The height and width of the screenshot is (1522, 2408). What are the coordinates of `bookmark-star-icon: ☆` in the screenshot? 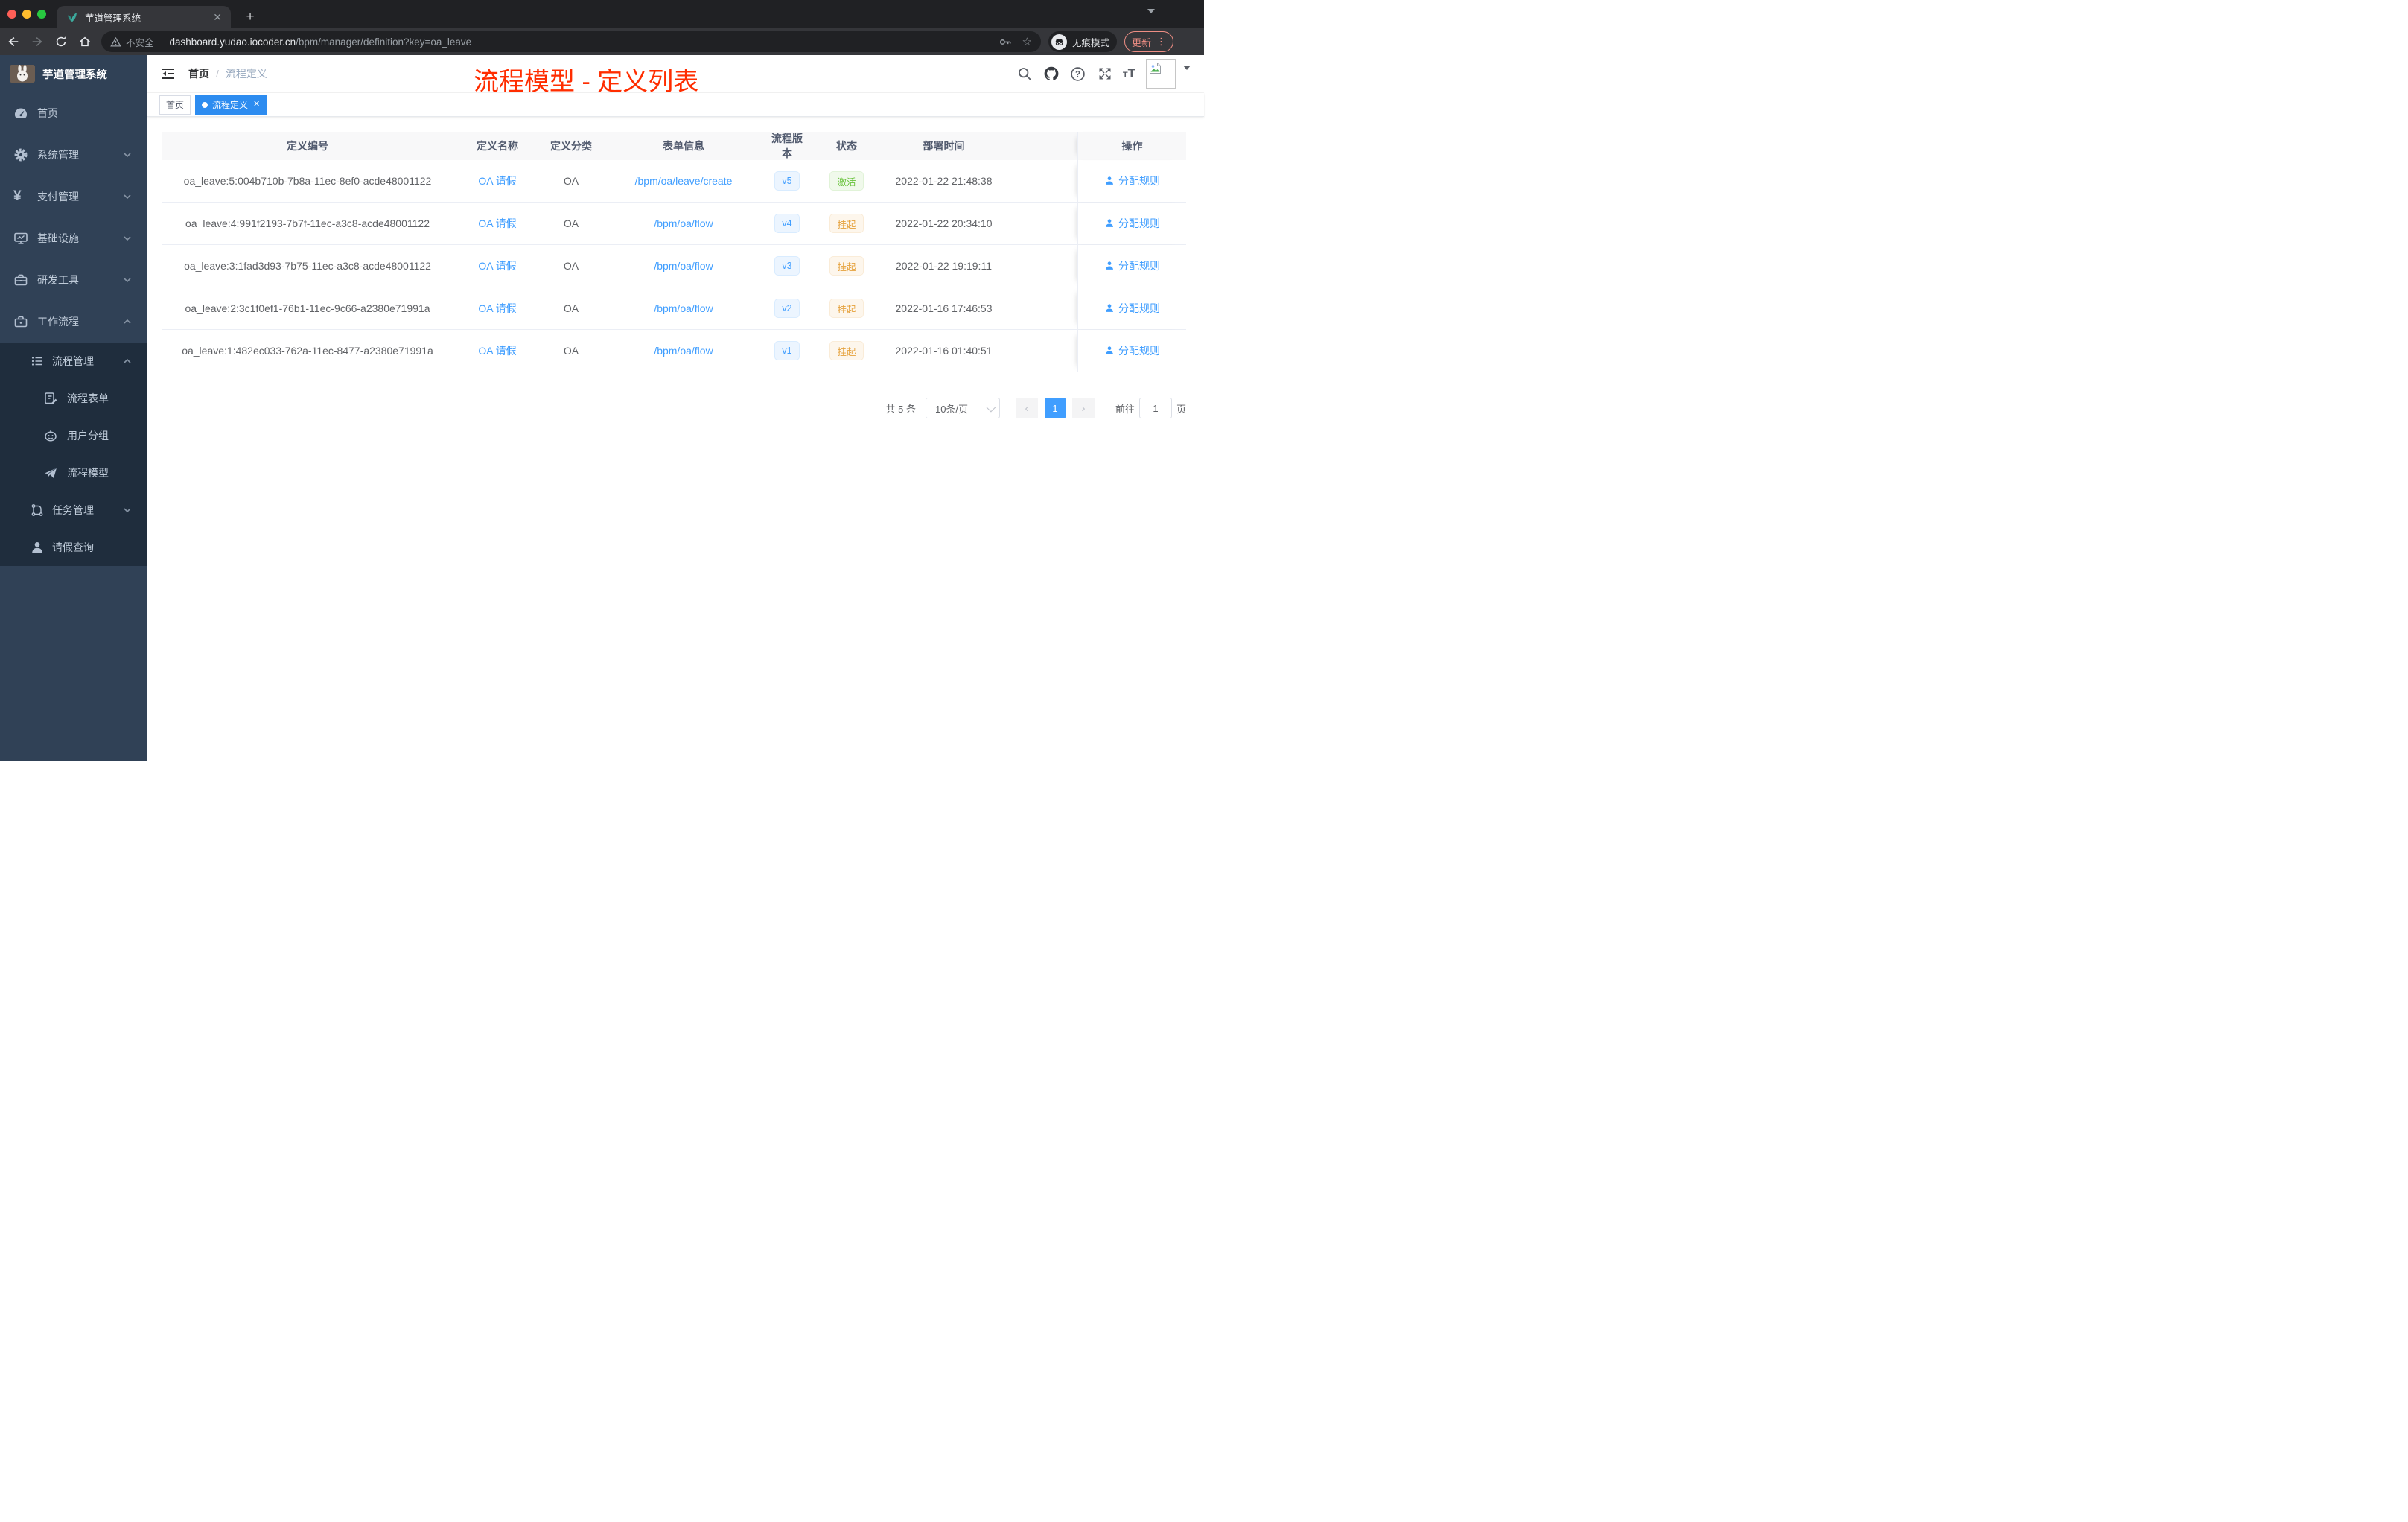 It's located at (1027, 41).